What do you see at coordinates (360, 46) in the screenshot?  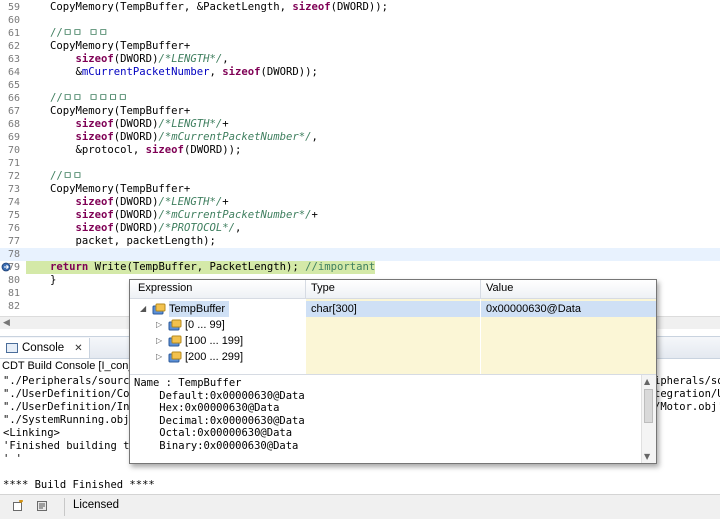 I see `code-line: 62 CopyMemory(TempBuffer+` at bounding box center [360, 46].